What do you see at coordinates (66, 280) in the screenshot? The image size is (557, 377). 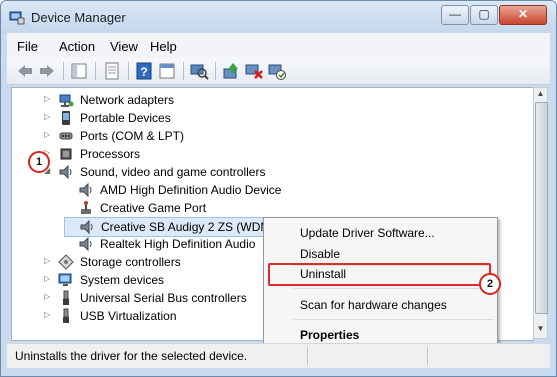 I see `system-icon` at bounding box center [66, 280].